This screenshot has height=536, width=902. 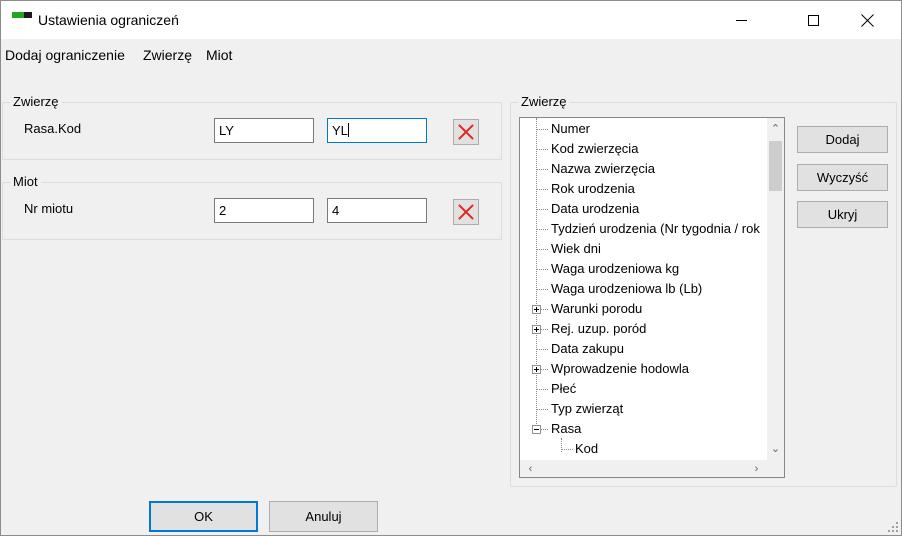 What do you see at coordinates (655, 229) in the screenshot?
I see `tree-item-tydzien-urodzenia: Tydzień urodzenia (Nr tygodnia / rok` at bounding box center [655, 229].